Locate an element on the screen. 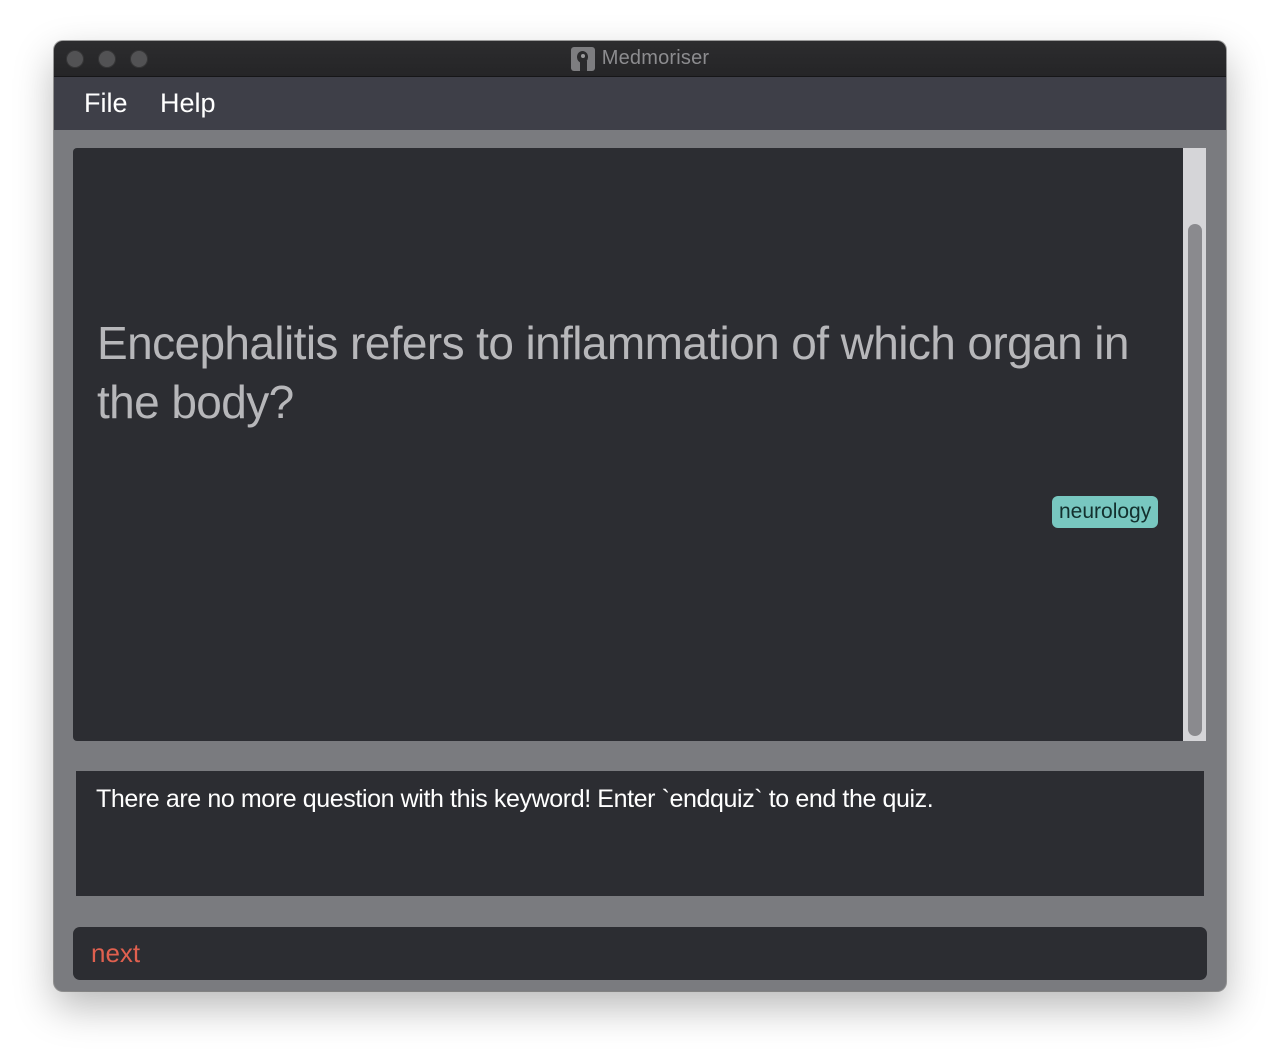  scrollbar-thumb is located at coordinates (1195, 480).